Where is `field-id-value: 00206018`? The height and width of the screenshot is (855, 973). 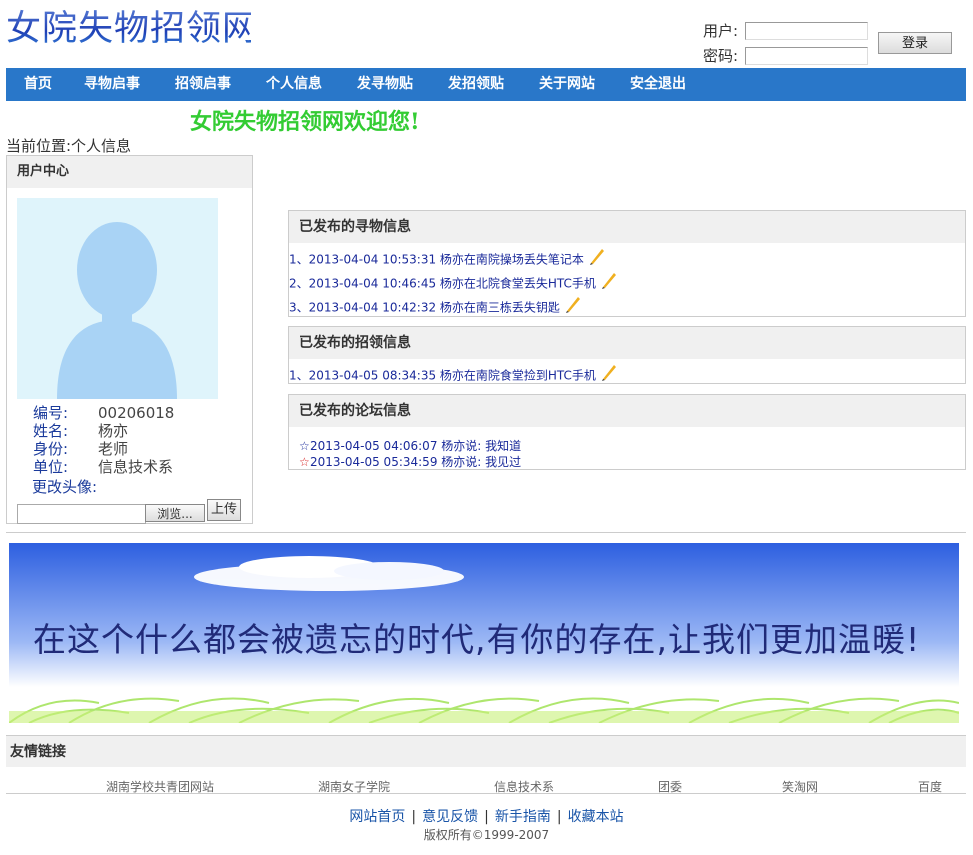 field-id-value: 00206018 is located at coordinates (136, 413).